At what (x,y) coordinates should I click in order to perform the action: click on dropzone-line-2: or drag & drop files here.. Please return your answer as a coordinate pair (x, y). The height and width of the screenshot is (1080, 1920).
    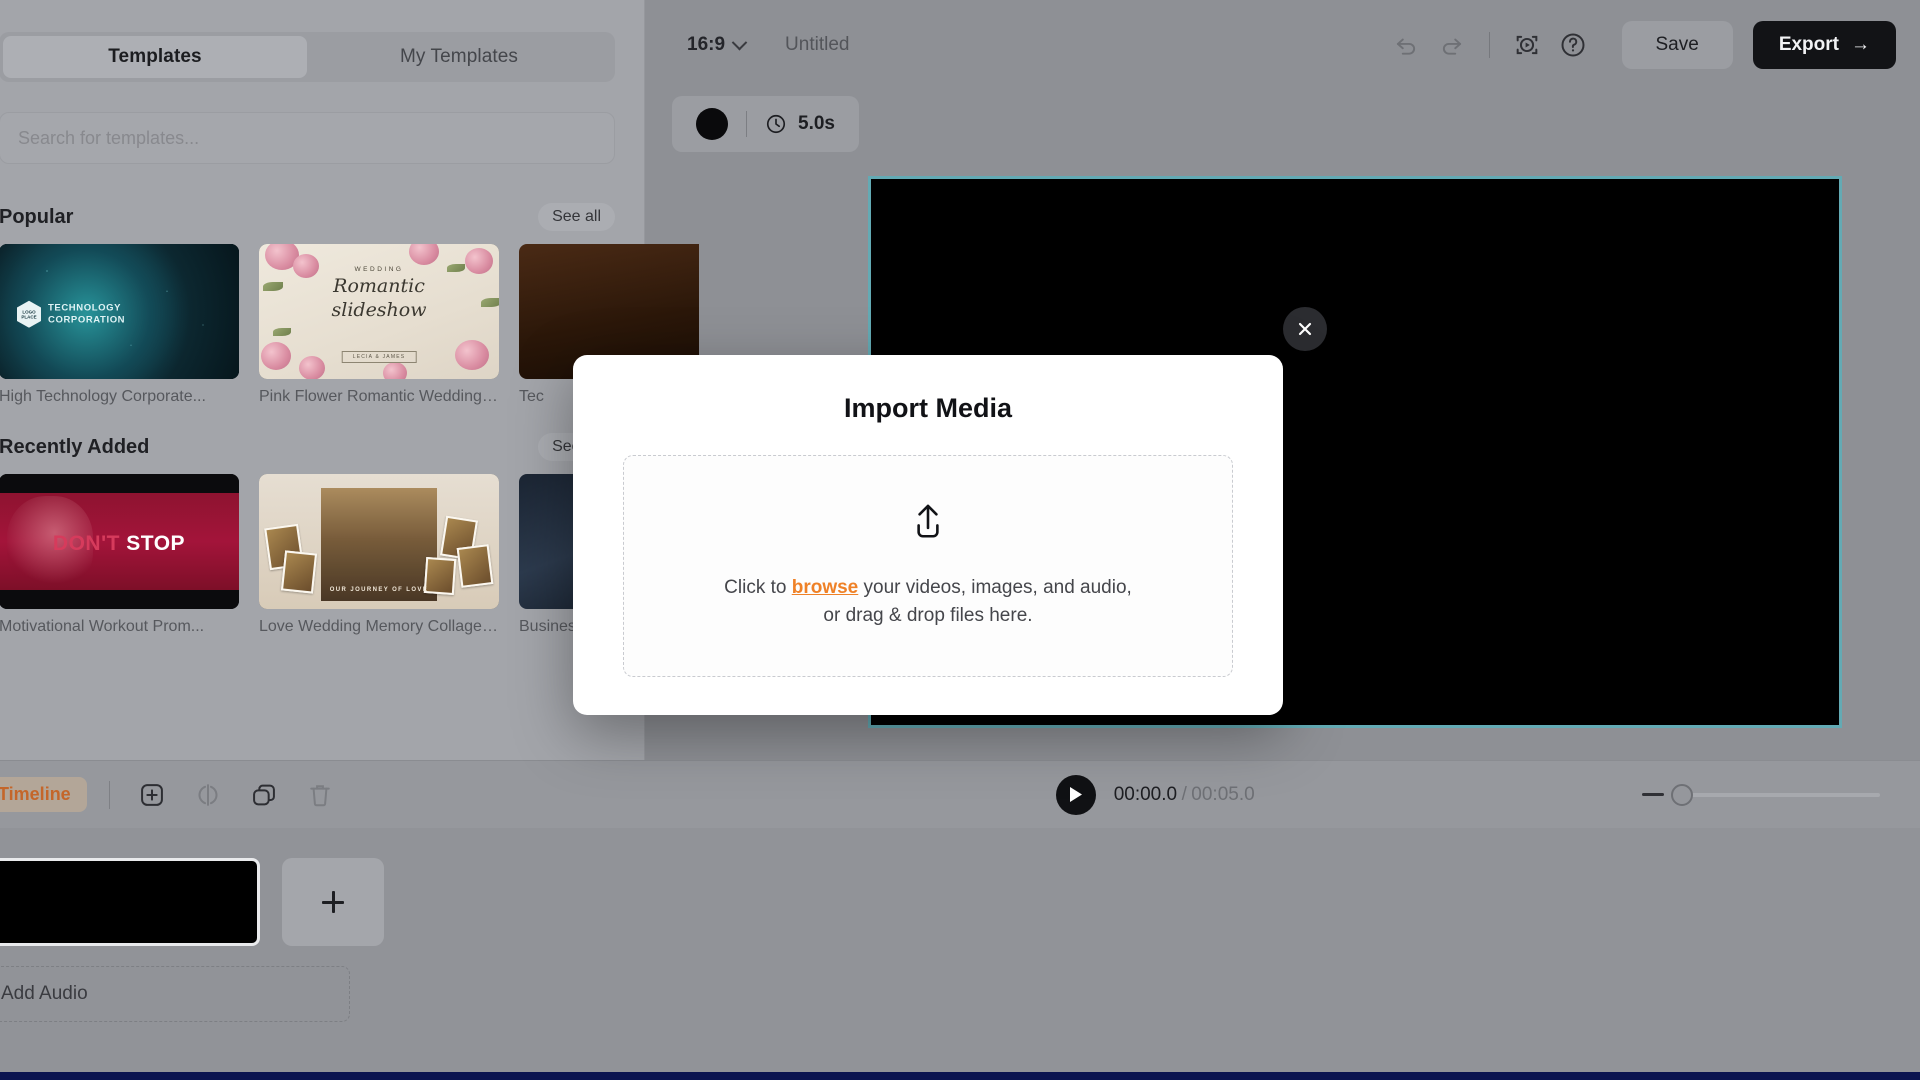
    Looking at the image, I should click on (928, 615).